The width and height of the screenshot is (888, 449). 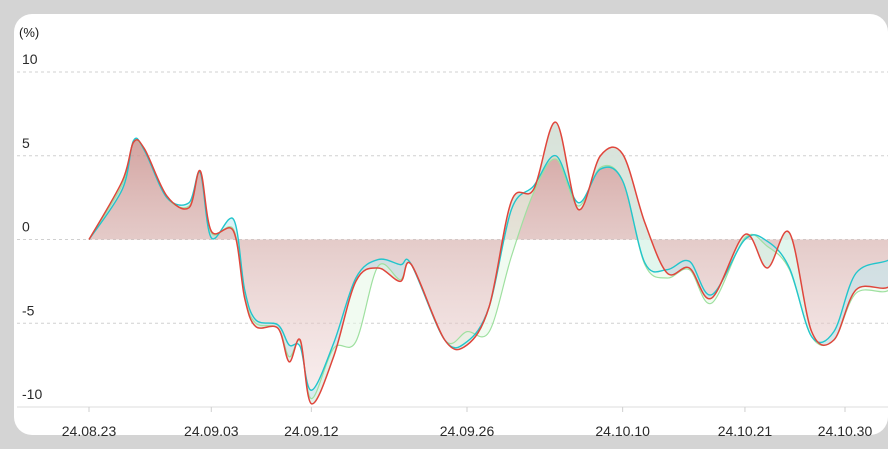 What do you see at coordinates (467, 431) in the screenshot?
I see `x-tick-label: 24.09.26` at bounding box center [467, 431].